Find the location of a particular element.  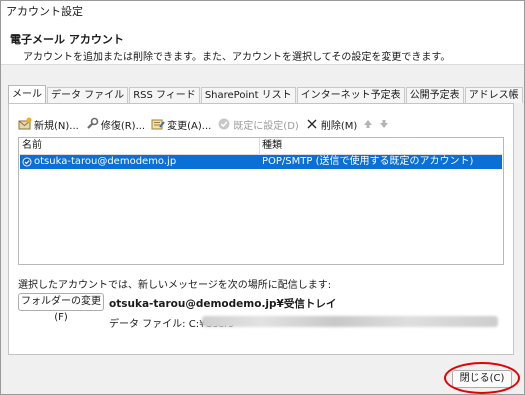

change-folder-button: フォルダーの変更(F) is located at coordinates (61, 308).